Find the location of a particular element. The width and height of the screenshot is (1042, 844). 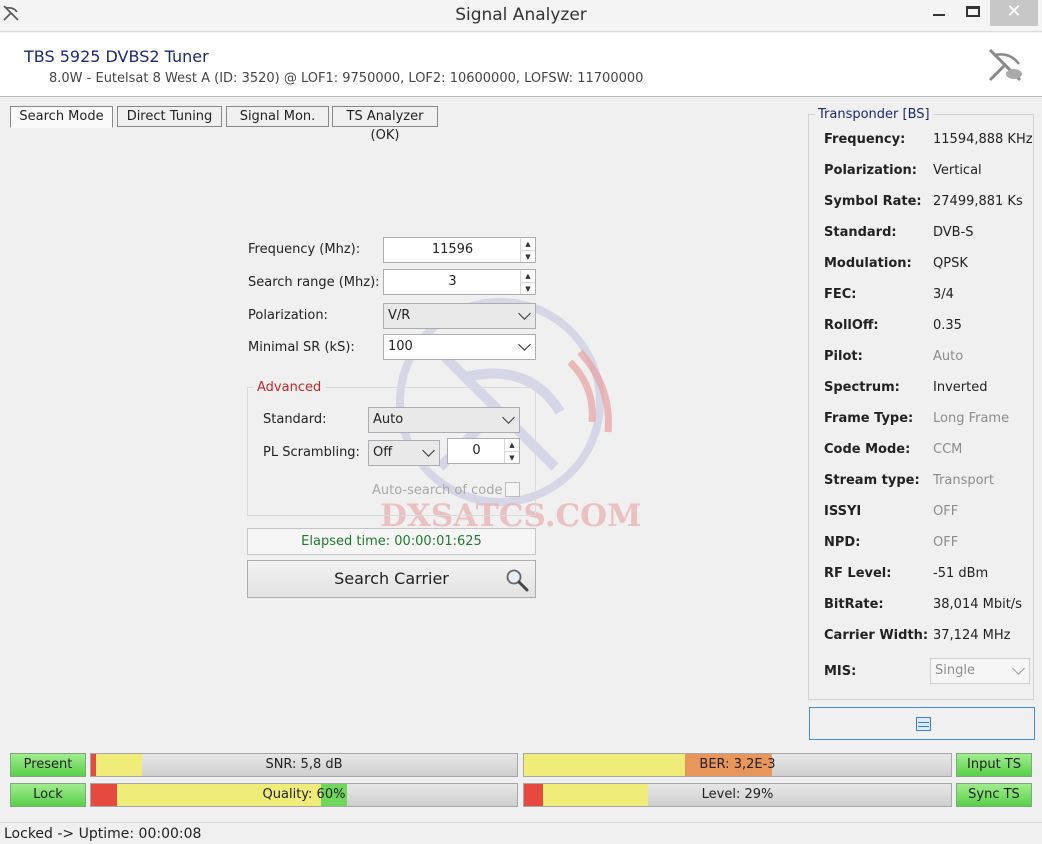

search-carrier-button: Search Carrier is located at coordinates (391, 579).